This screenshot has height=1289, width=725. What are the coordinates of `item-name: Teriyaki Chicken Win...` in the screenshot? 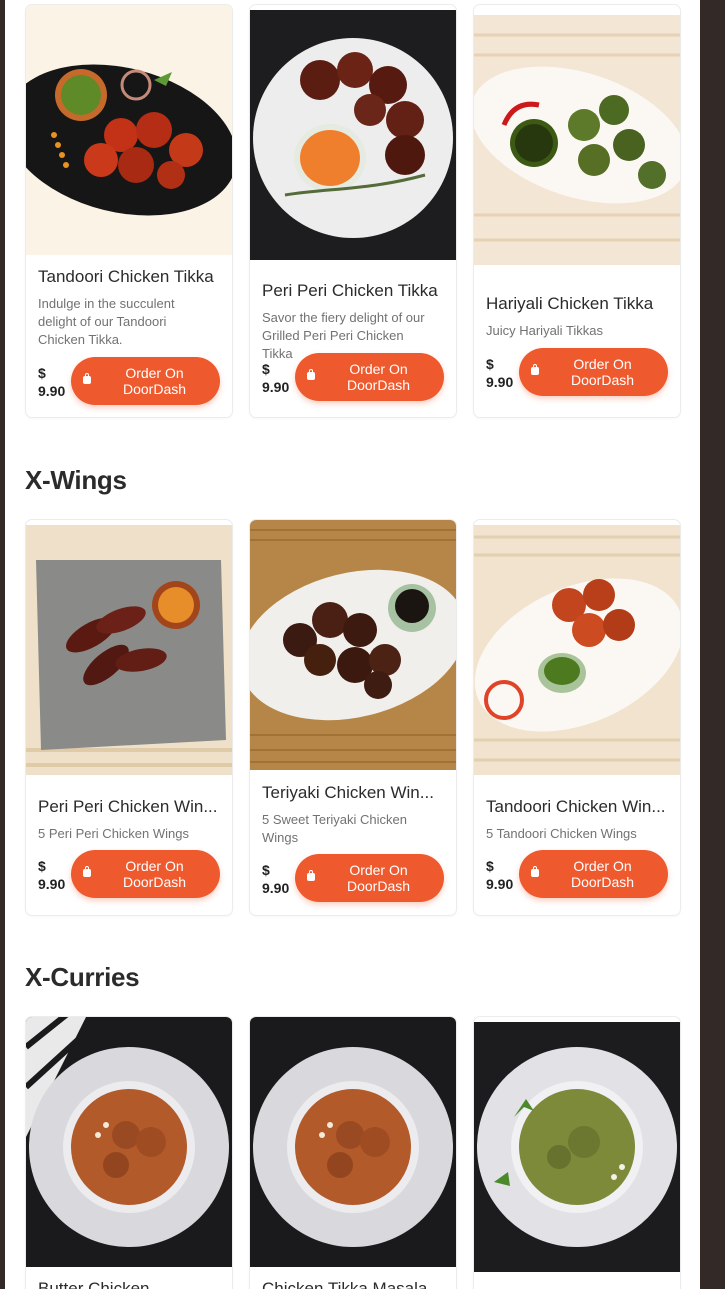 It's located at (348, 792).